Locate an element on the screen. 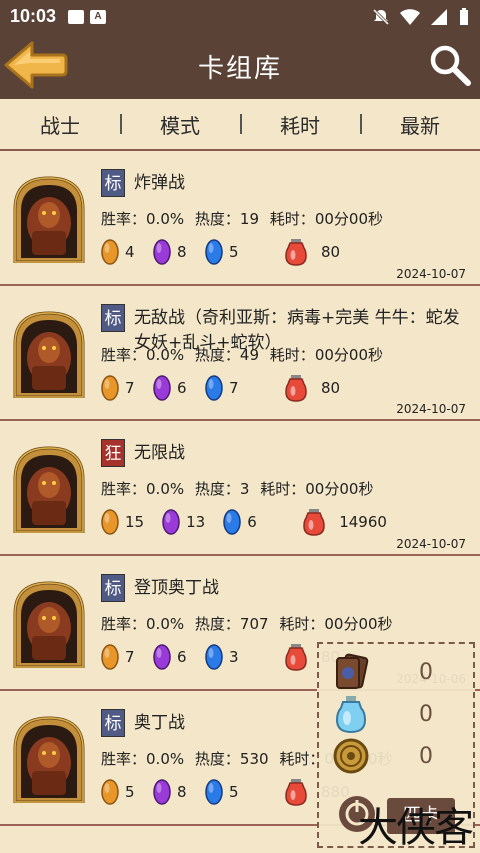  deck-stats: 胜率：0.0% 热度：49 耗时：00分00秒 is located at coordinates (242, 354).